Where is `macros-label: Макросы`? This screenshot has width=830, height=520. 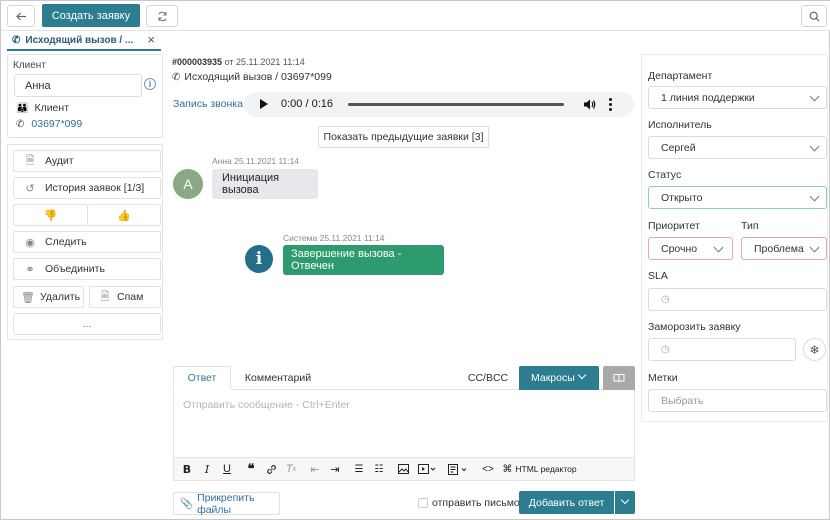
macros-label: Макросы is located at coordinates (553, 378).